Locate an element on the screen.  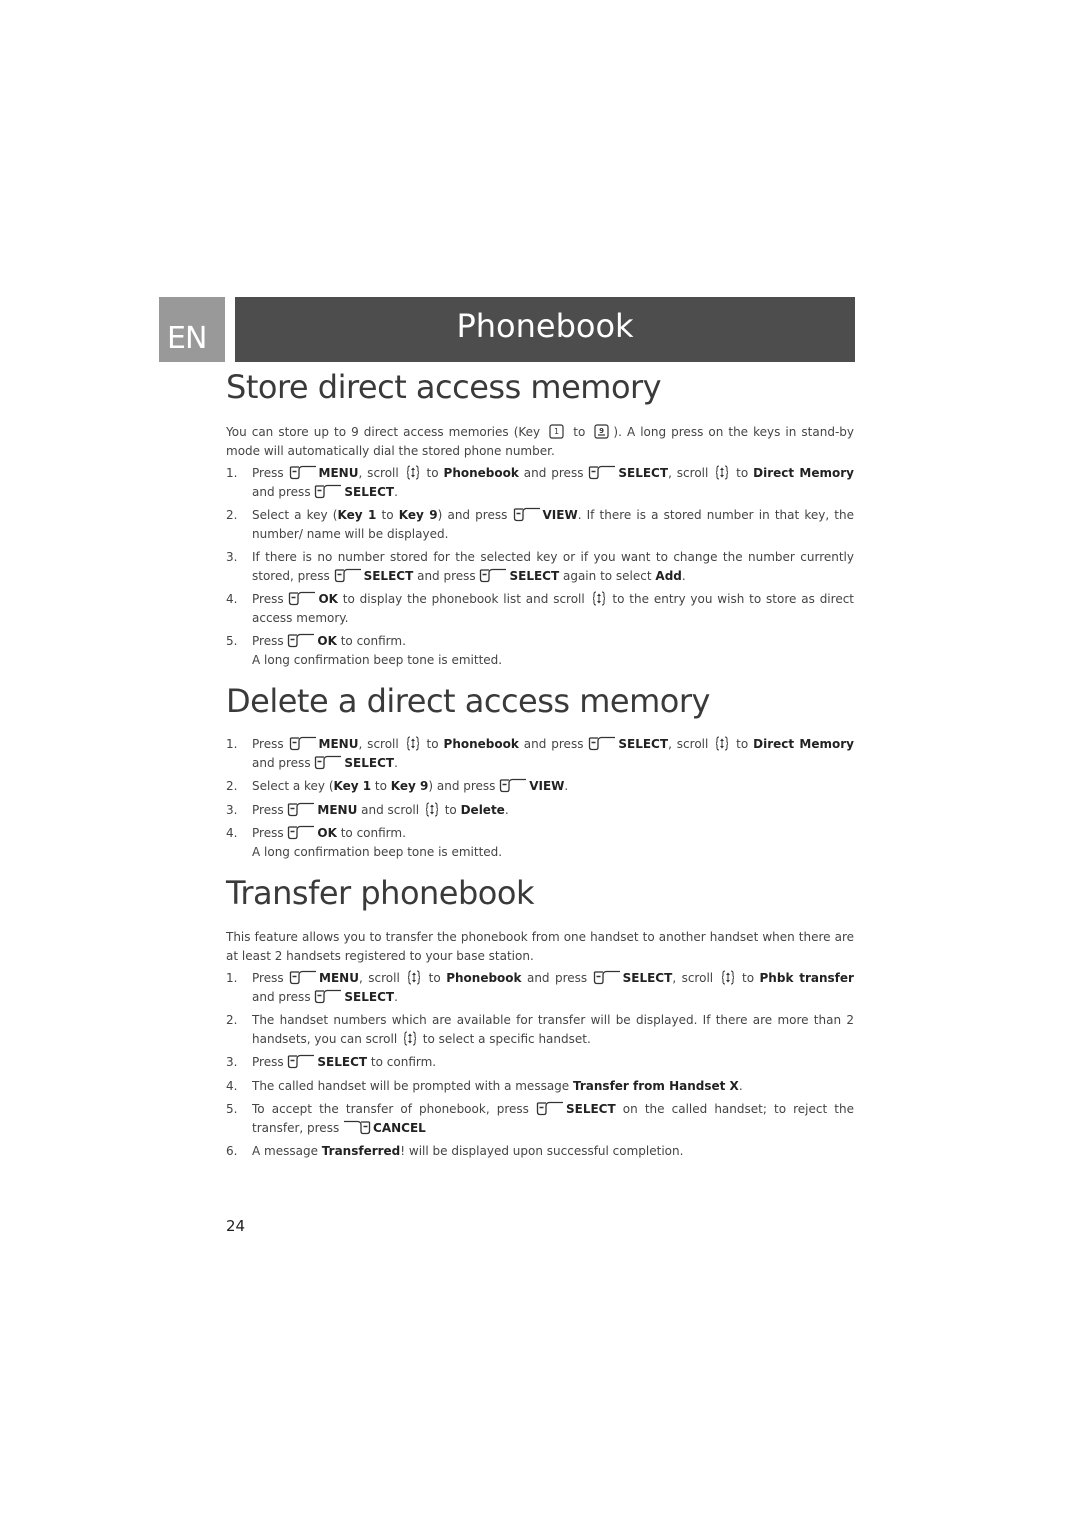
ui-term: Phbk transfer is located at coordinates (806, 978).